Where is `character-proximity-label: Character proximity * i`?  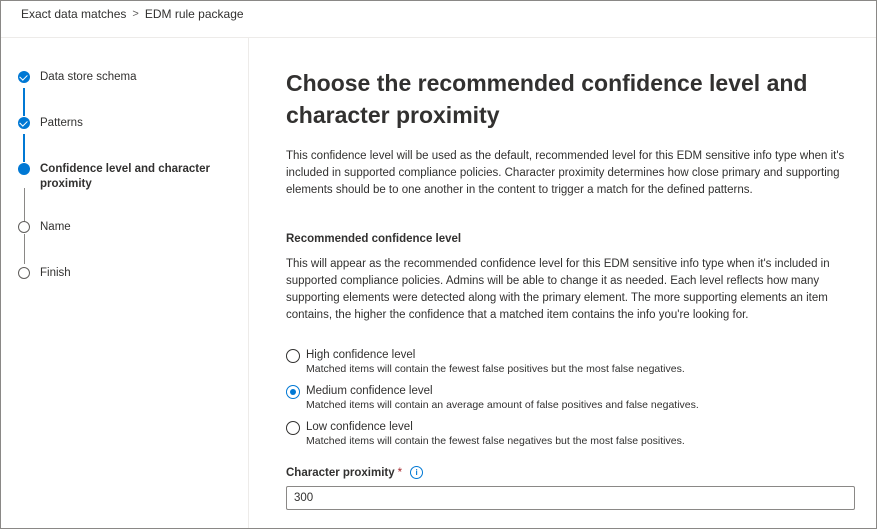
character-proximity-label: Character proximity * i is located at coordinates (355, 472).